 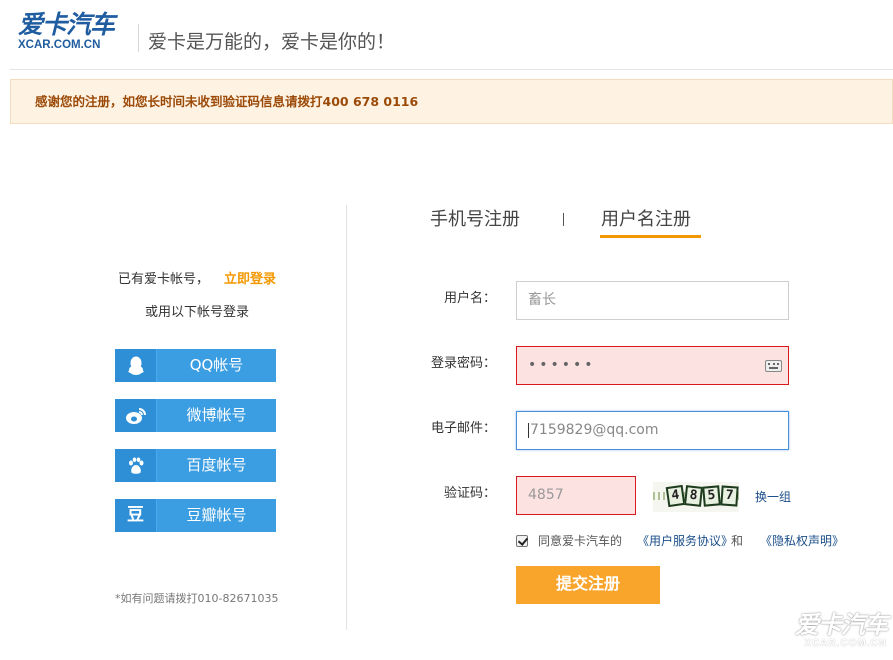 What do you see at coordinates (216, 515) in the screenshot?
I see `douban-login-label: 豆瓣帐号` at bounding box center [216, 515].